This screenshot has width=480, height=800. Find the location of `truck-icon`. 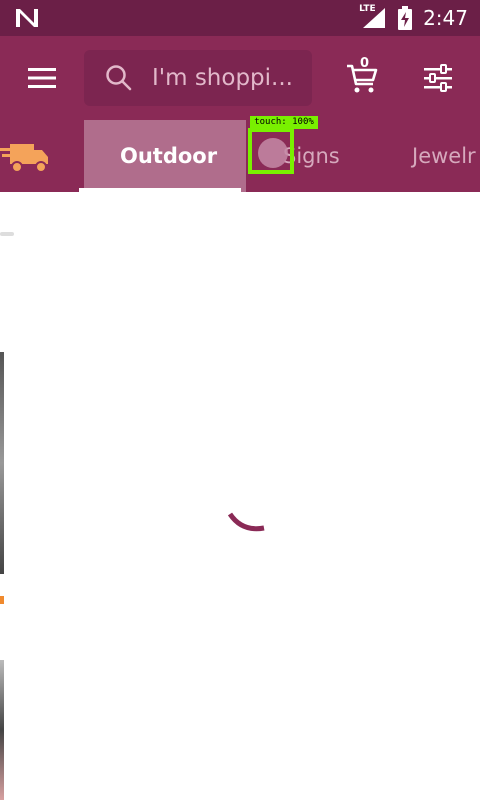

truck-icon is located at coordinates (27, 157).